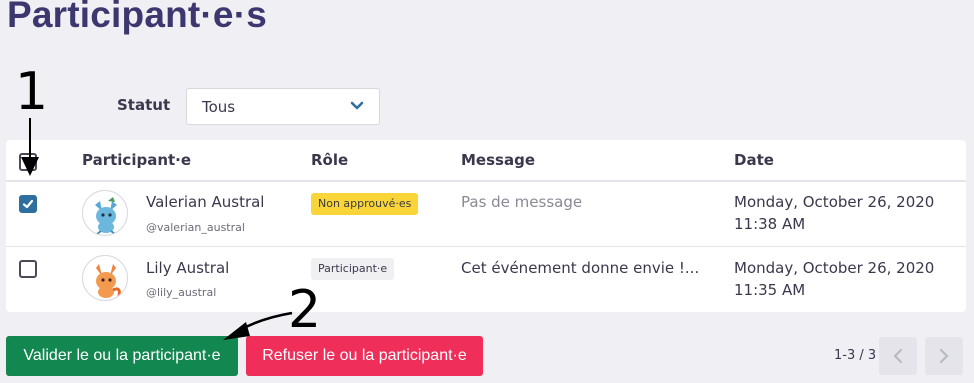 This screenshot has width=974, height=383. Describe the element at coordinates (365, 204) in the screenshot. I see `role-badge: Non approuvé·es` at that location.